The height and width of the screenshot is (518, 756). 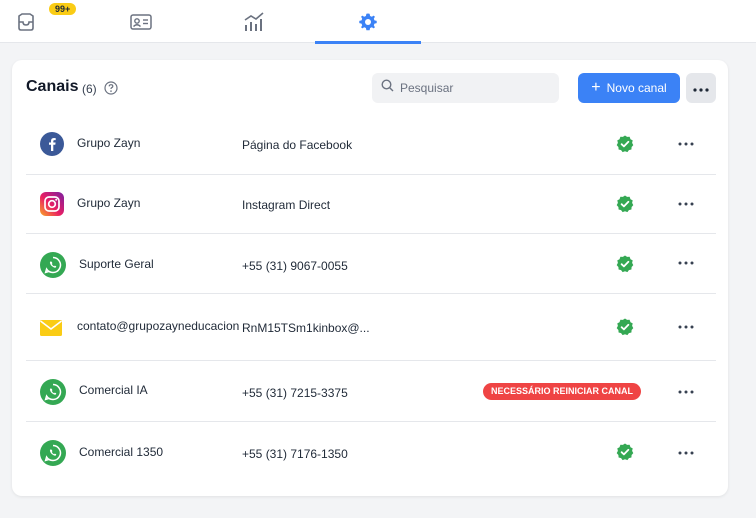 What do you see at coordinates (116, 264) in the screenshot?
I see `channel-name: Suporte Geral` at bounding box center [116, 264].